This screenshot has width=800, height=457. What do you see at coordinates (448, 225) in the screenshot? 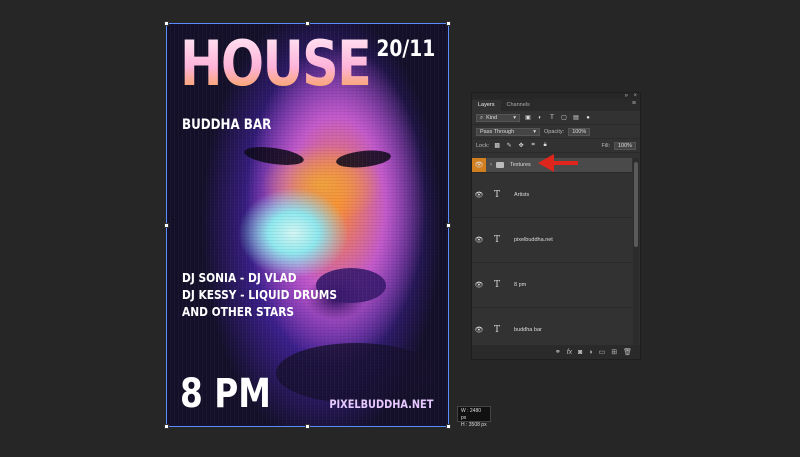
I see `transform-handle-right` at bounding box center [448, 225].